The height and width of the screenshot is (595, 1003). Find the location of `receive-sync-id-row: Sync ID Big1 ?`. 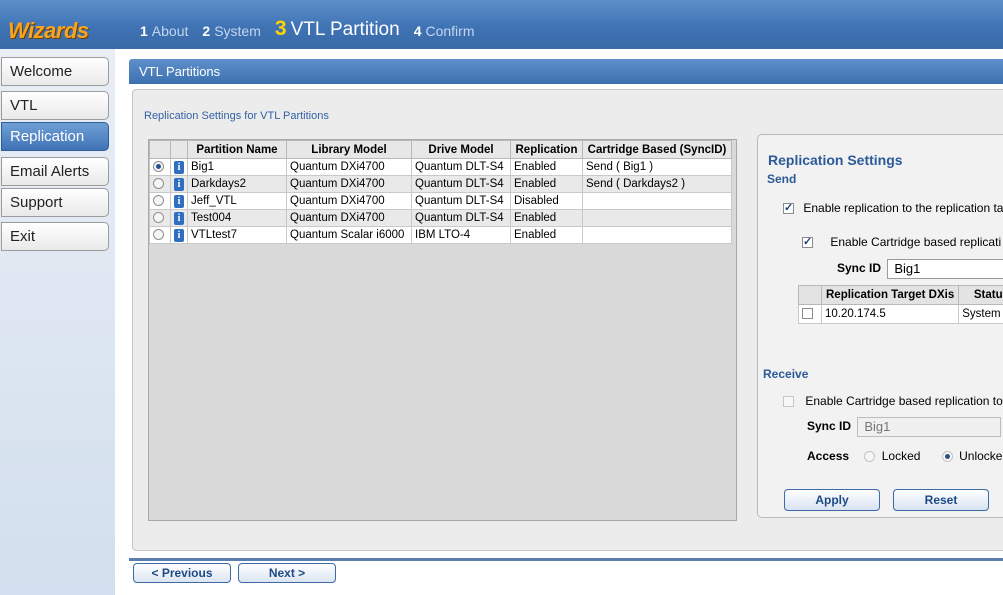

receive-sync-id-row: Sync ID Big1 ? is located at coordinates (905, 427).